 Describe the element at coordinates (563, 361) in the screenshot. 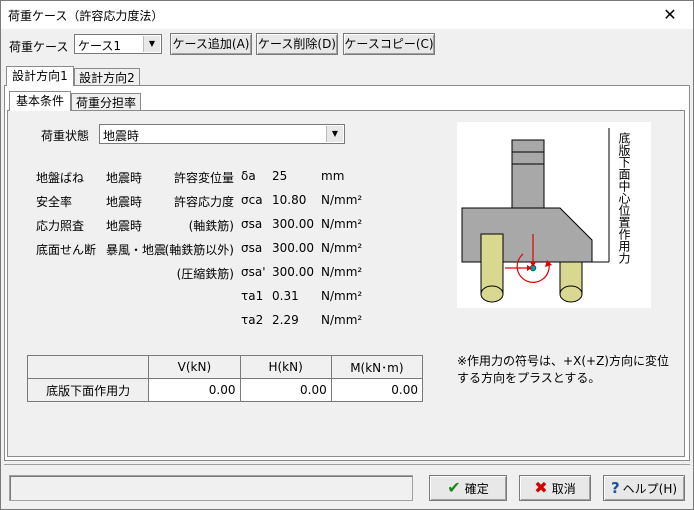

I see `note-line-1: ※作用力の符号は、+X(+Z)方向に変位` at that location.